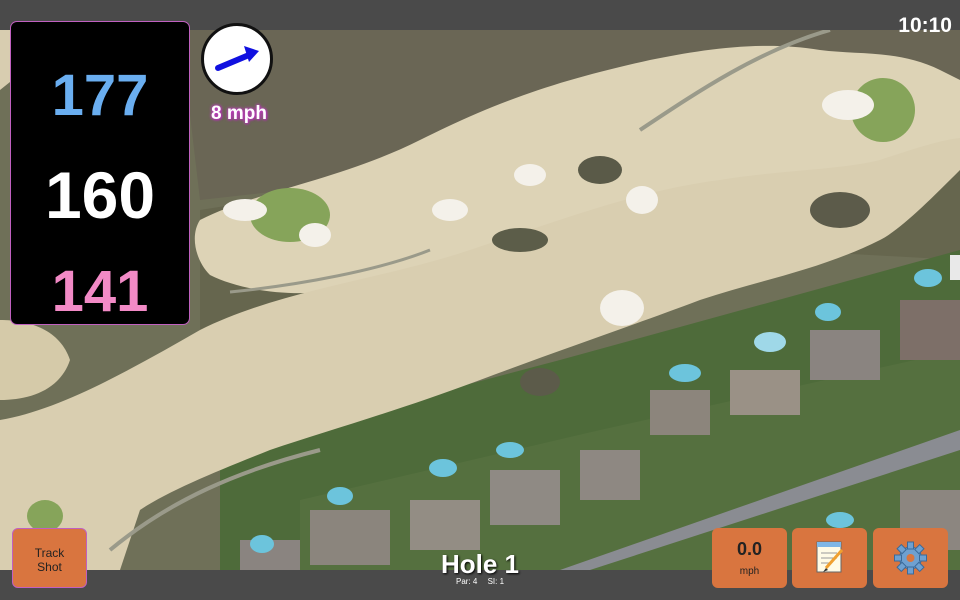  Describe the element at coordinates (100, 291) in the screenshot. I see `front-distance: 141` at that location.